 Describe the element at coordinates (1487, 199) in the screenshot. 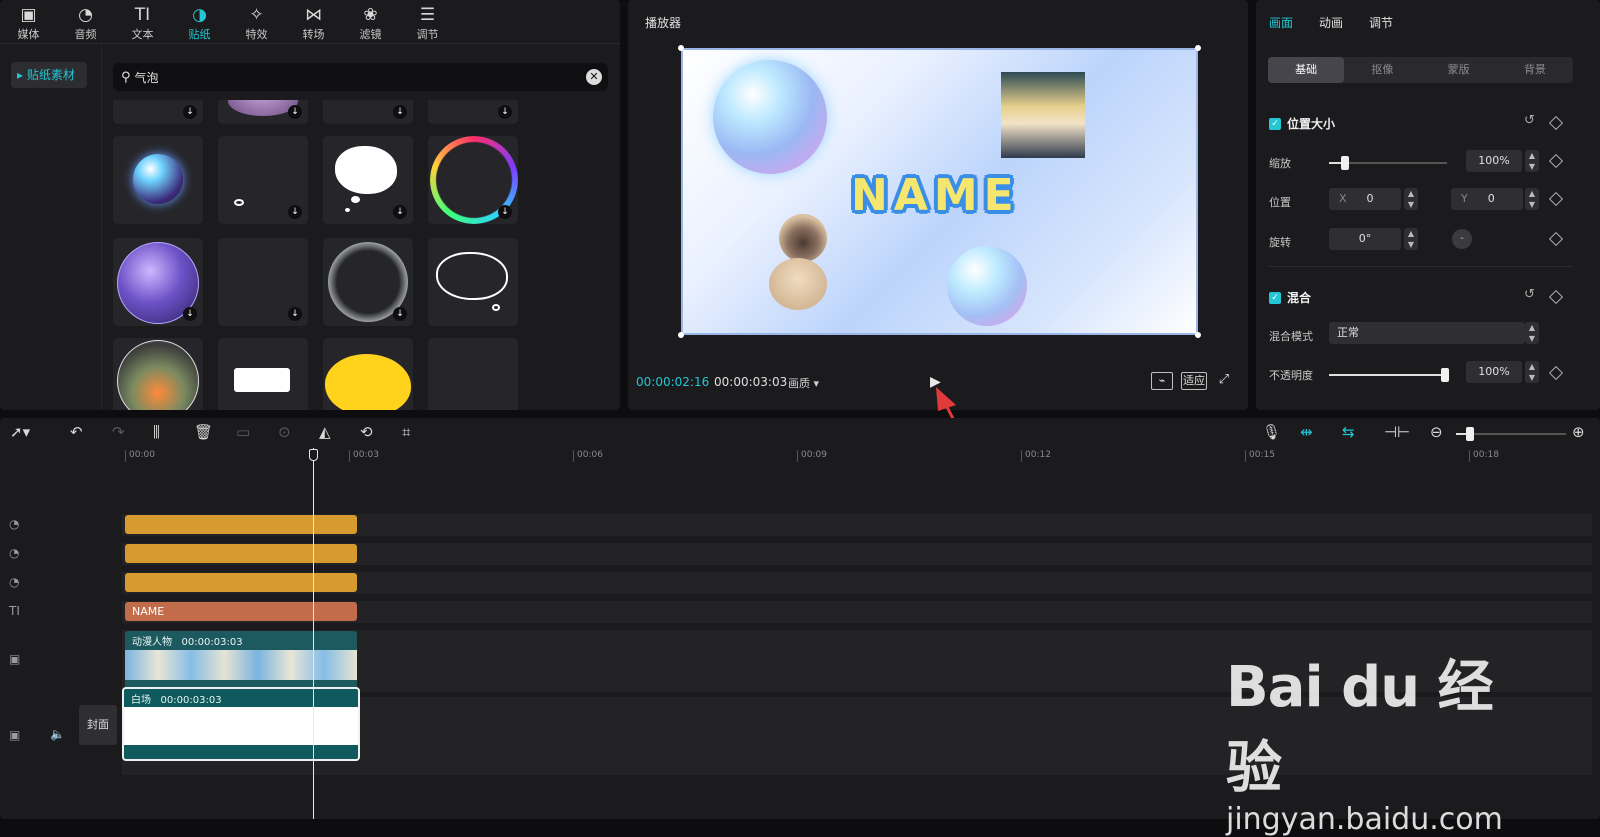

I see `position-y-field: Y0` at that location.